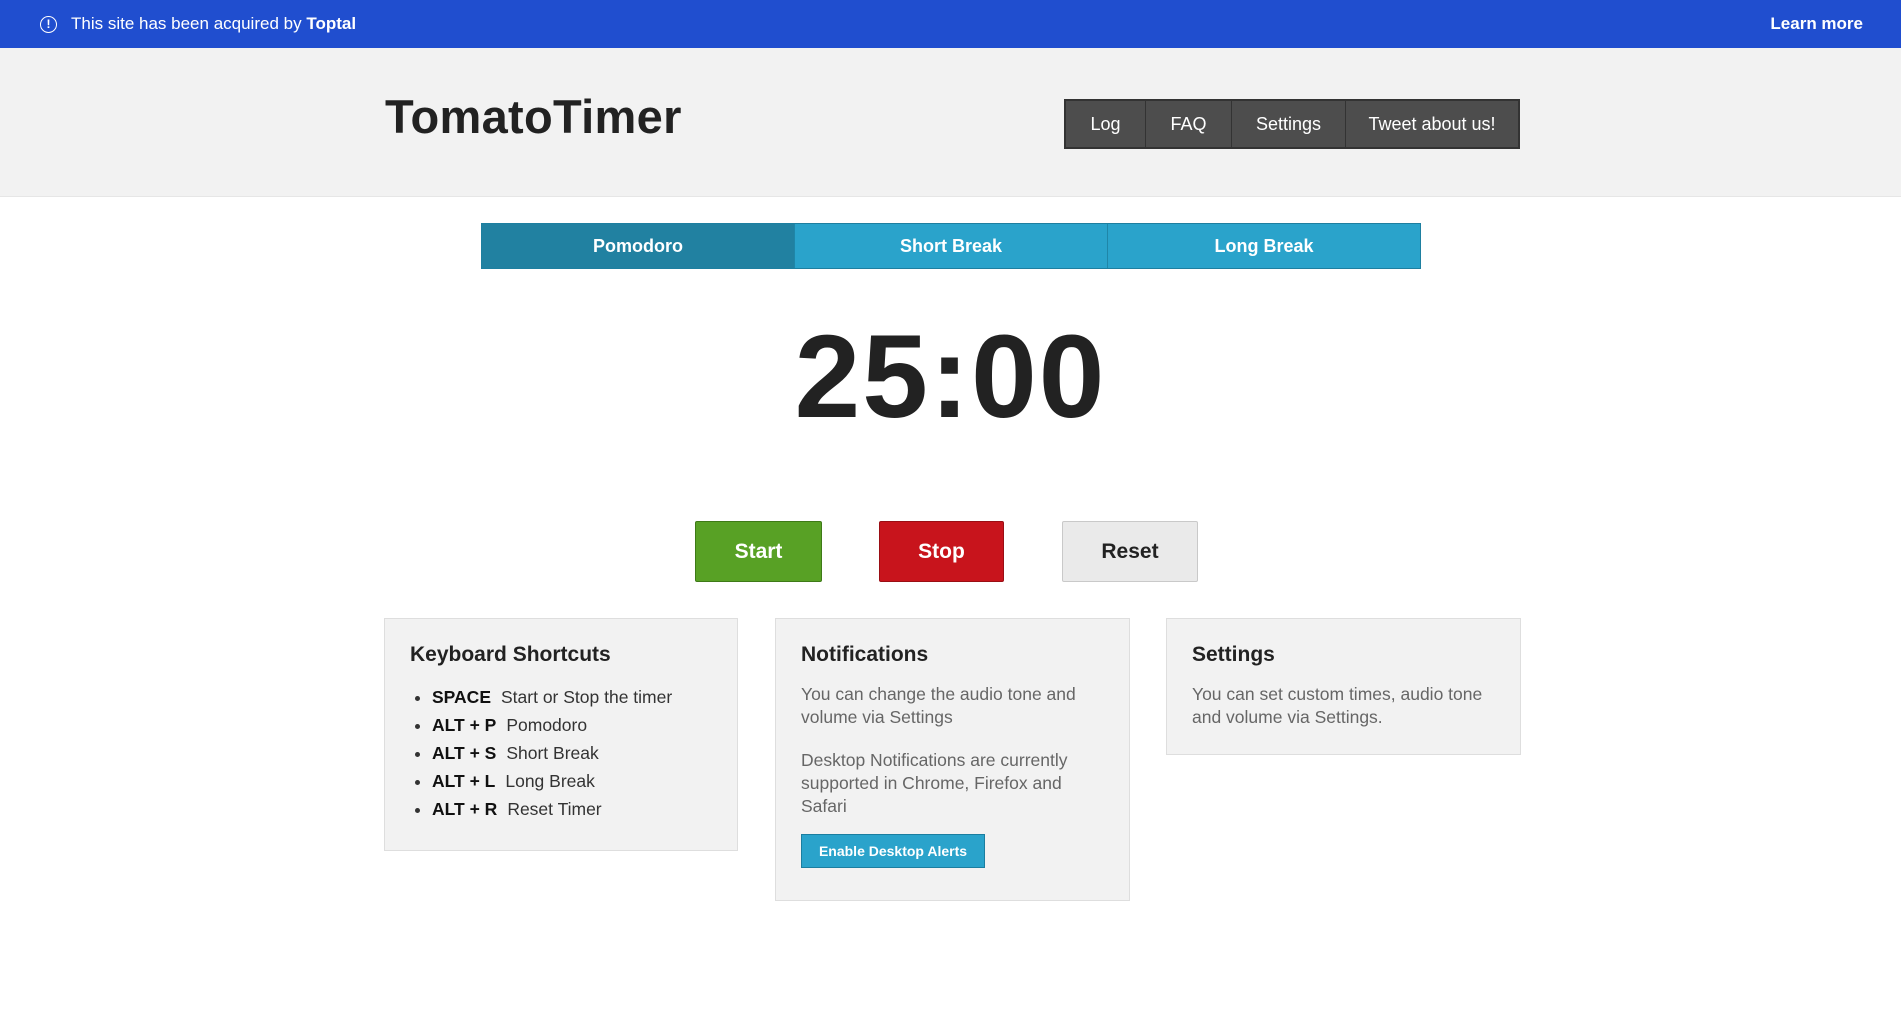 The height and width of the screenshot is (1018, 1901). I want to click on shortcut-desc: Start or Stop the timer, so click(587, 697).